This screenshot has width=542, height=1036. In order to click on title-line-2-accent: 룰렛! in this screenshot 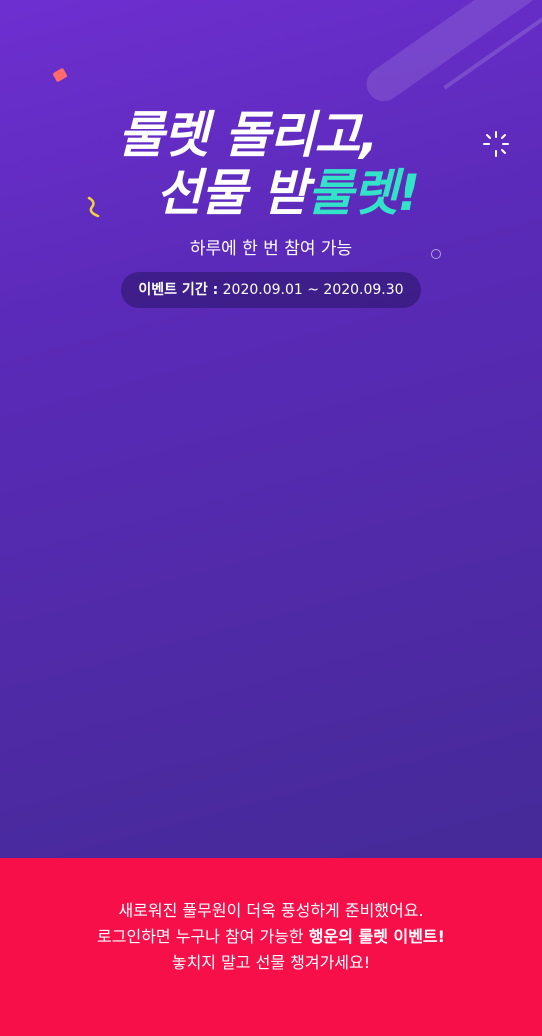, I will do `click(363, 193)`.